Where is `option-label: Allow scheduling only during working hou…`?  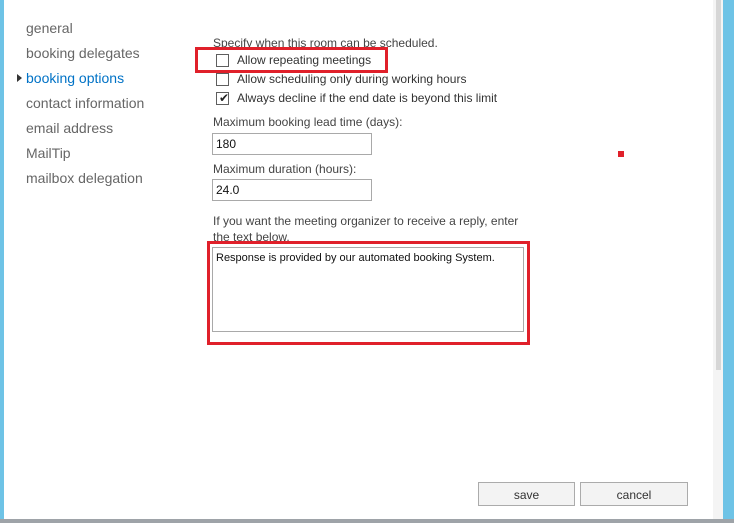
option-label: Allow scheduling only during working hou… is located at coordinates (352, 79).